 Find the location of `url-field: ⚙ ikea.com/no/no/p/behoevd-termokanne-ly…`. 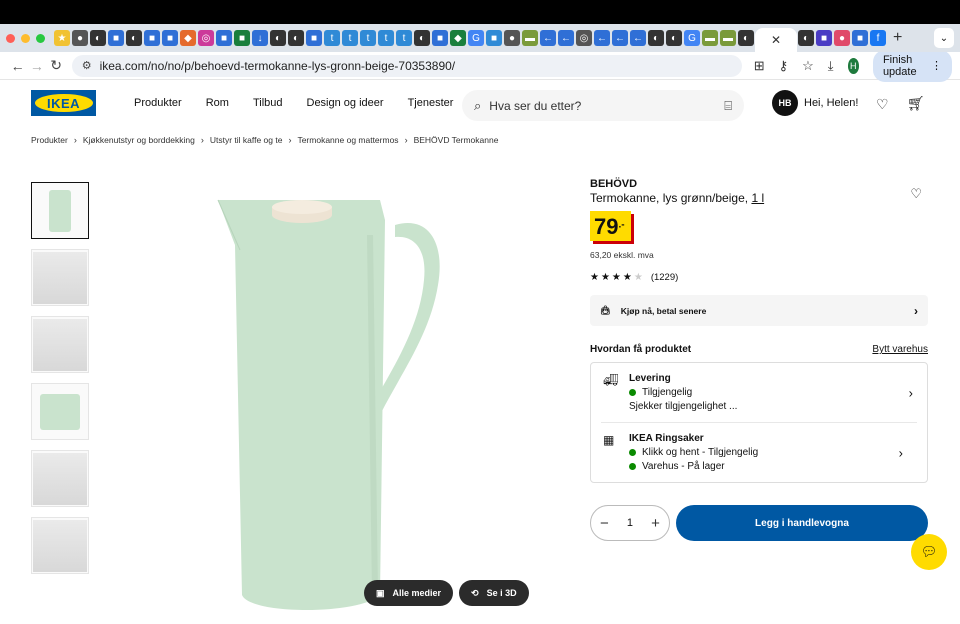

url-field: ⚙ ikea.com/no/no/p/behoevd-termokanne-ly… is located at coordinates (406, 65).